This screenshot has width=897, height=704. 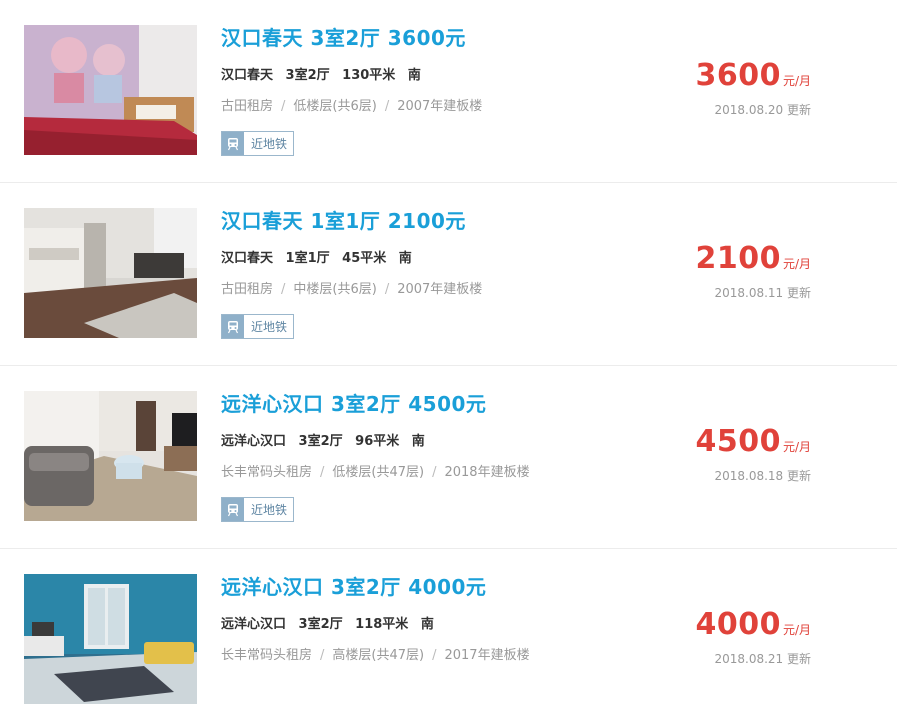 What do you see at coordinates (353, 402) in the screenshot?
I see `listing-title: 远洋心汉口 3室2厅 4500元` at bounding box center [353, 402].